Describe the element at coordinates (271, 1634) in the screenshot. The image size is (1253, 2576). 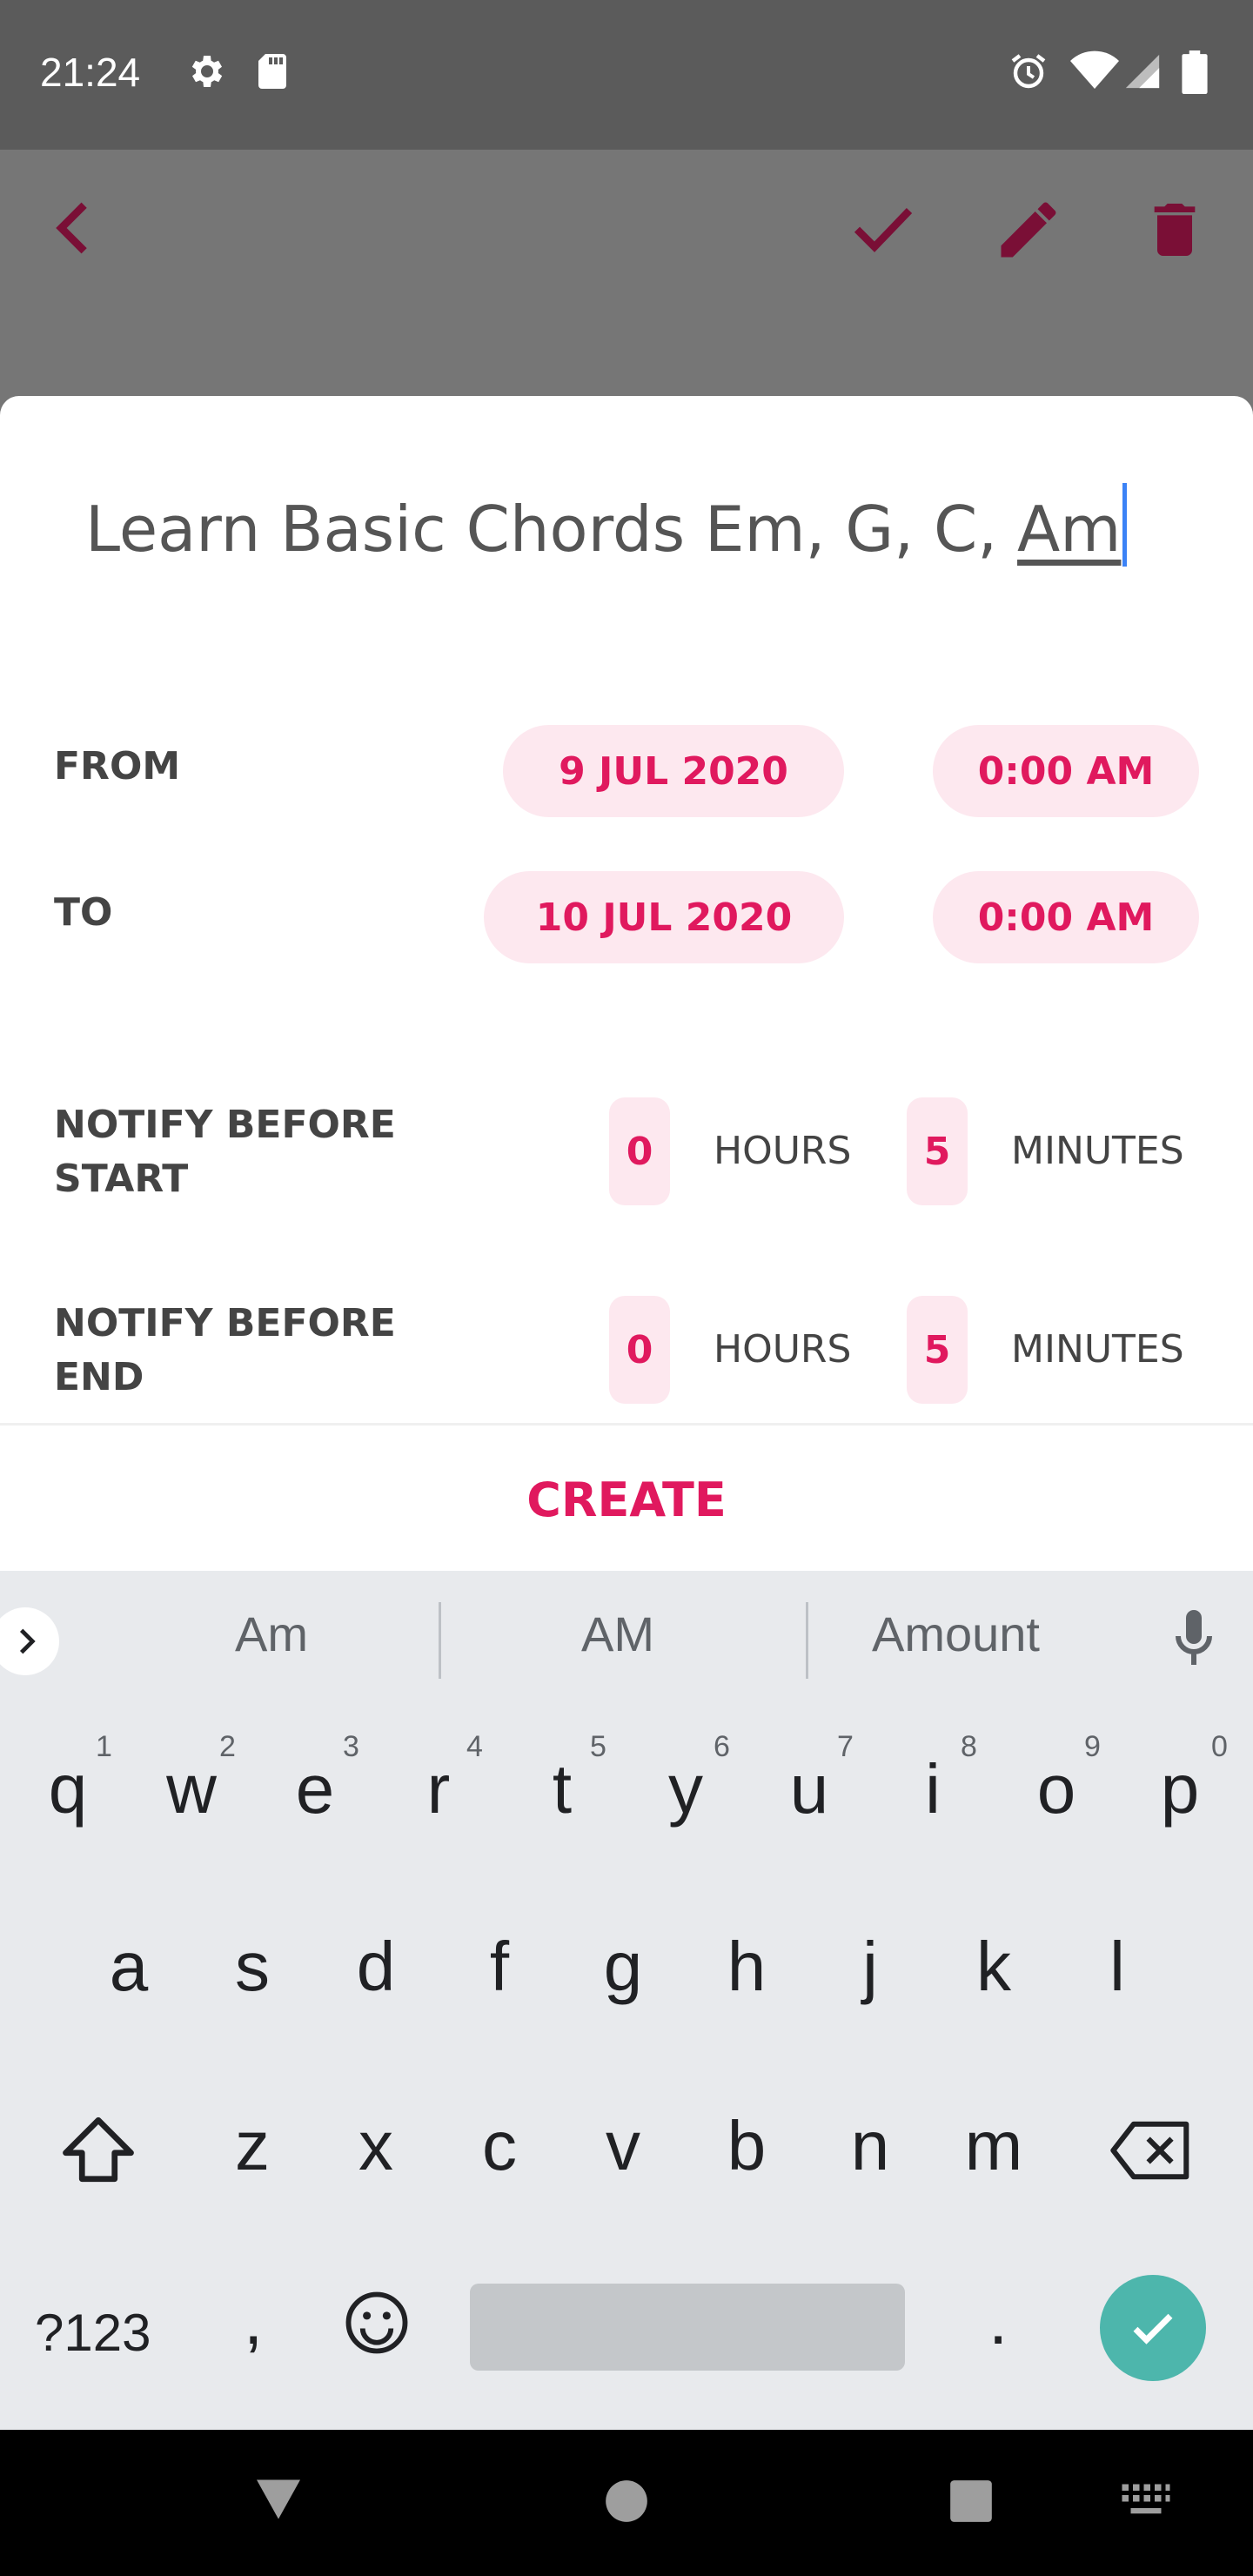
I see `suggestion-1: Am` at that location.